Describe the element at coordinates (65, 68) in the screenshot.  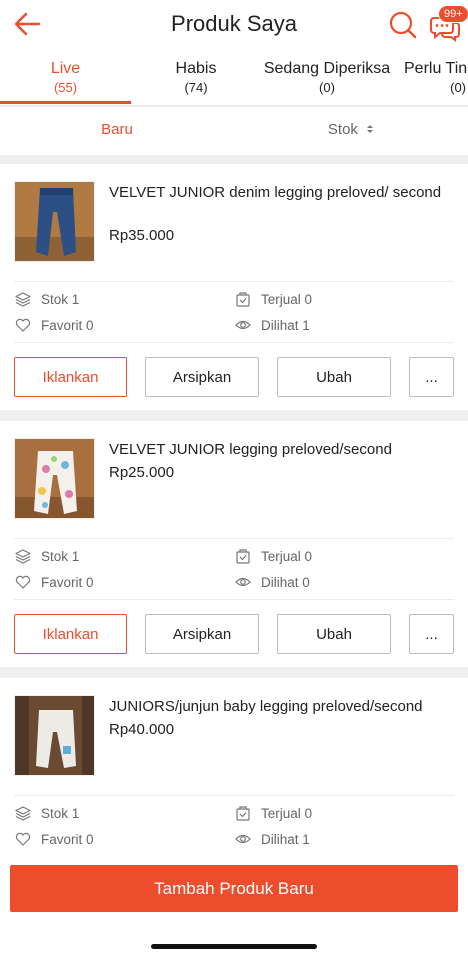
I see `tab-live-label: Live` at that location.